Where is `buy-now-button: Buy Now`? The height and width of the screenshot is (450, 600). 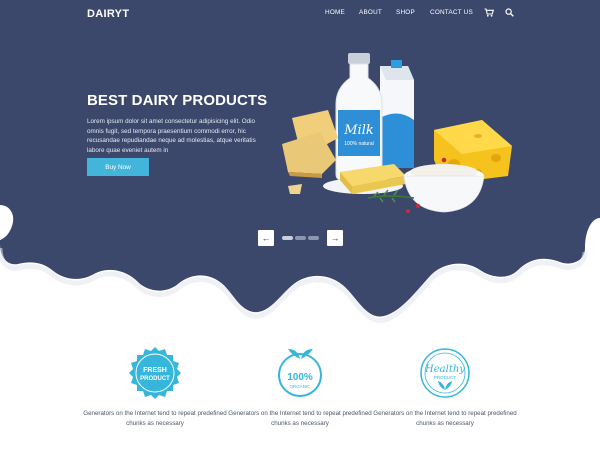
buy-now-button: Buy Now is located at coordinates (118, 167).